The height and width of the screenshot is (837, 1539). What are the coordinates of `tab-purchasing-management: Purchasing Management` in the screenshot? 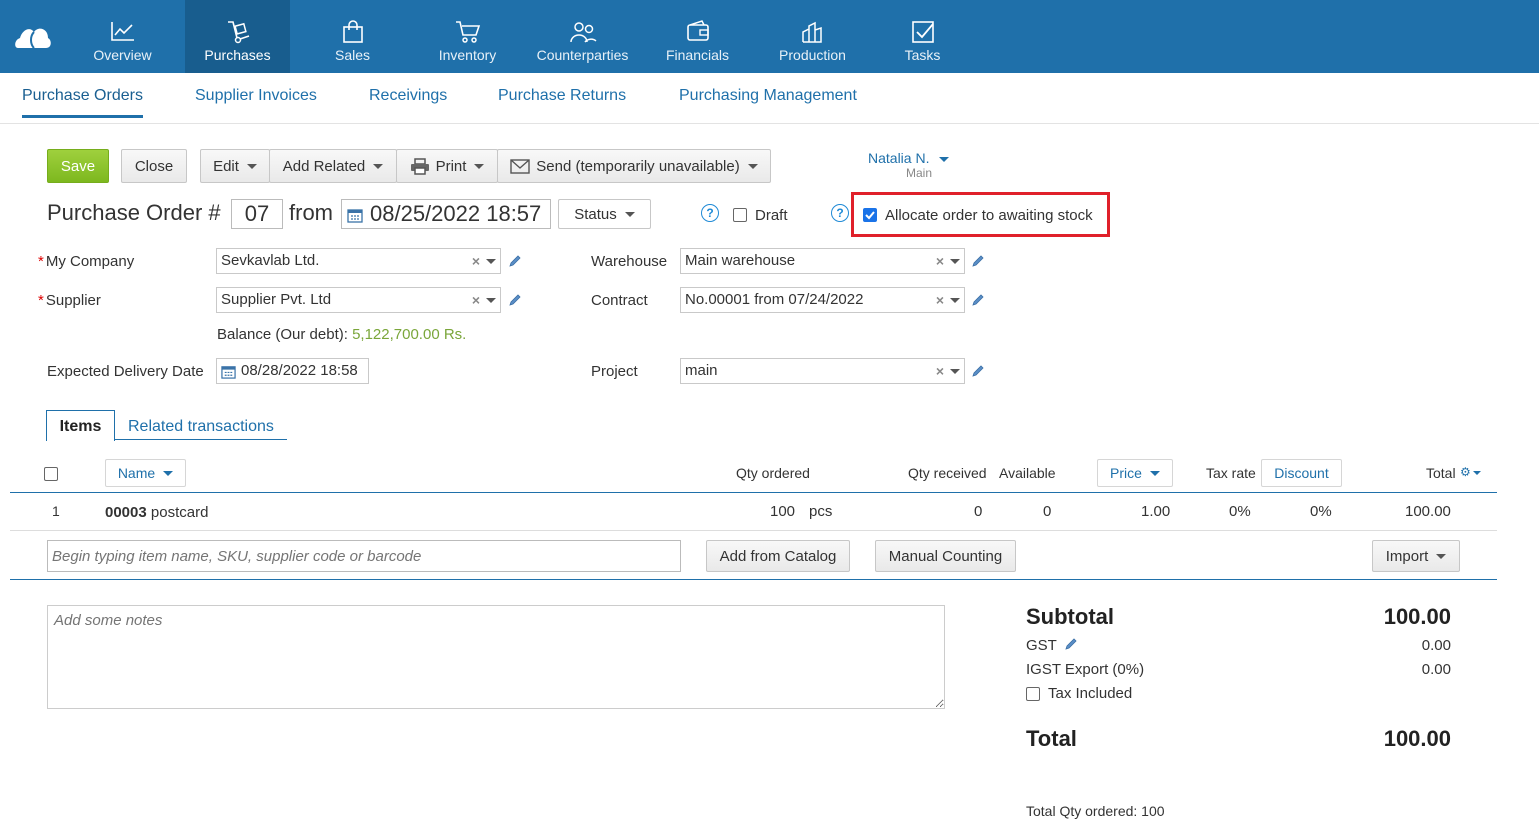 It's located at (768, 96).